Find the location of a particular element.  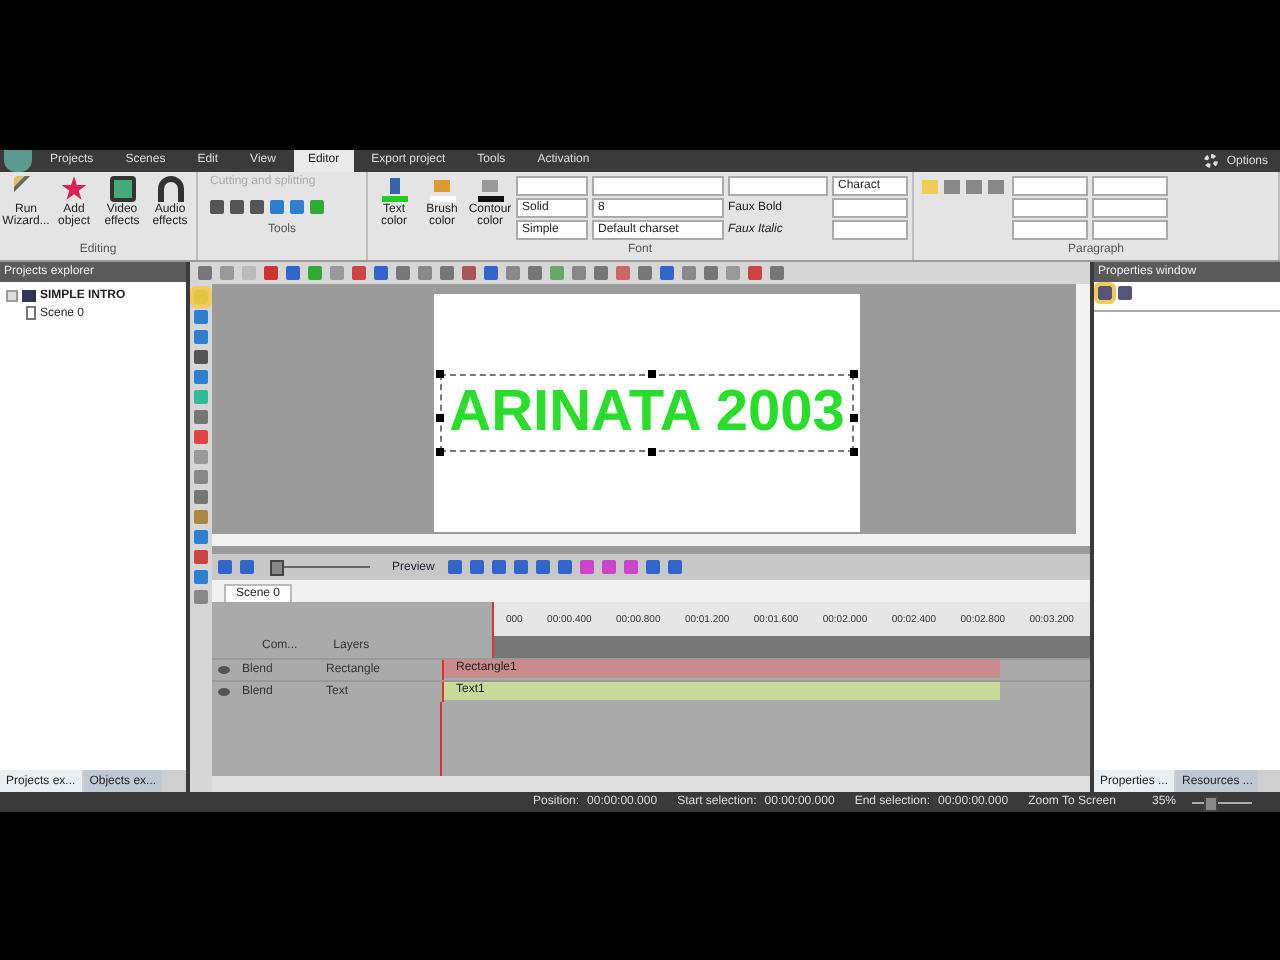

font-style-field is located at coordinates (778, 186).